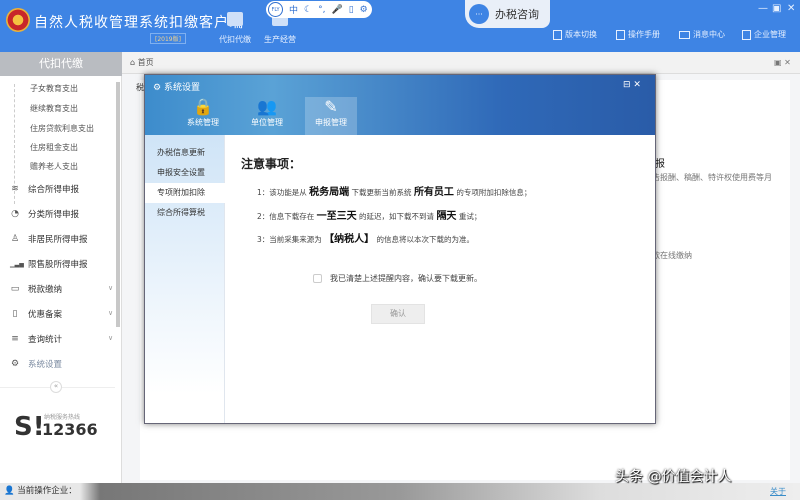 Image resolution: width=800 pixels, height=500 pixels. Describe the element at coordinates (176, 86) in the screenshot. I see `dialog-title: ⚙ 系统设置` at that location.